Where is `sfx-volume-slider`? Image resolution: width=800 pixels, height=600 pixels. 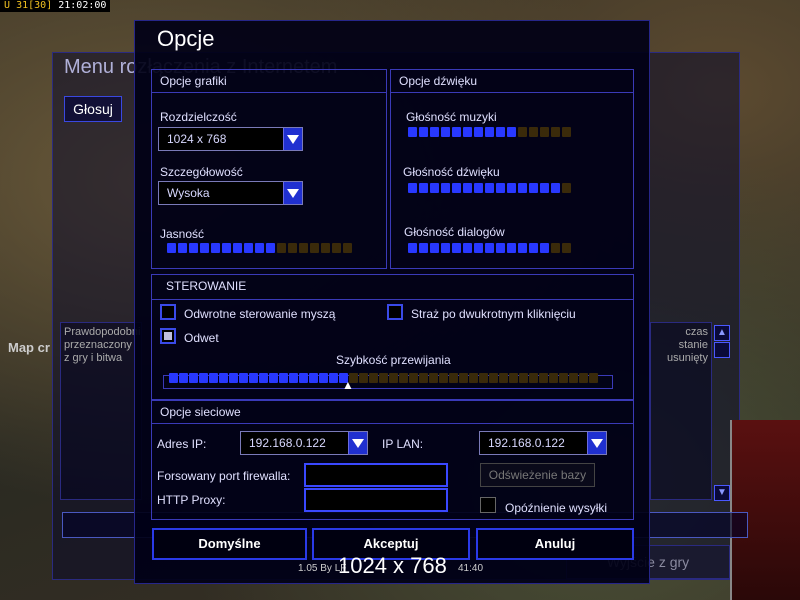 sfx-volume-slider is located at coordinates (489, 188).